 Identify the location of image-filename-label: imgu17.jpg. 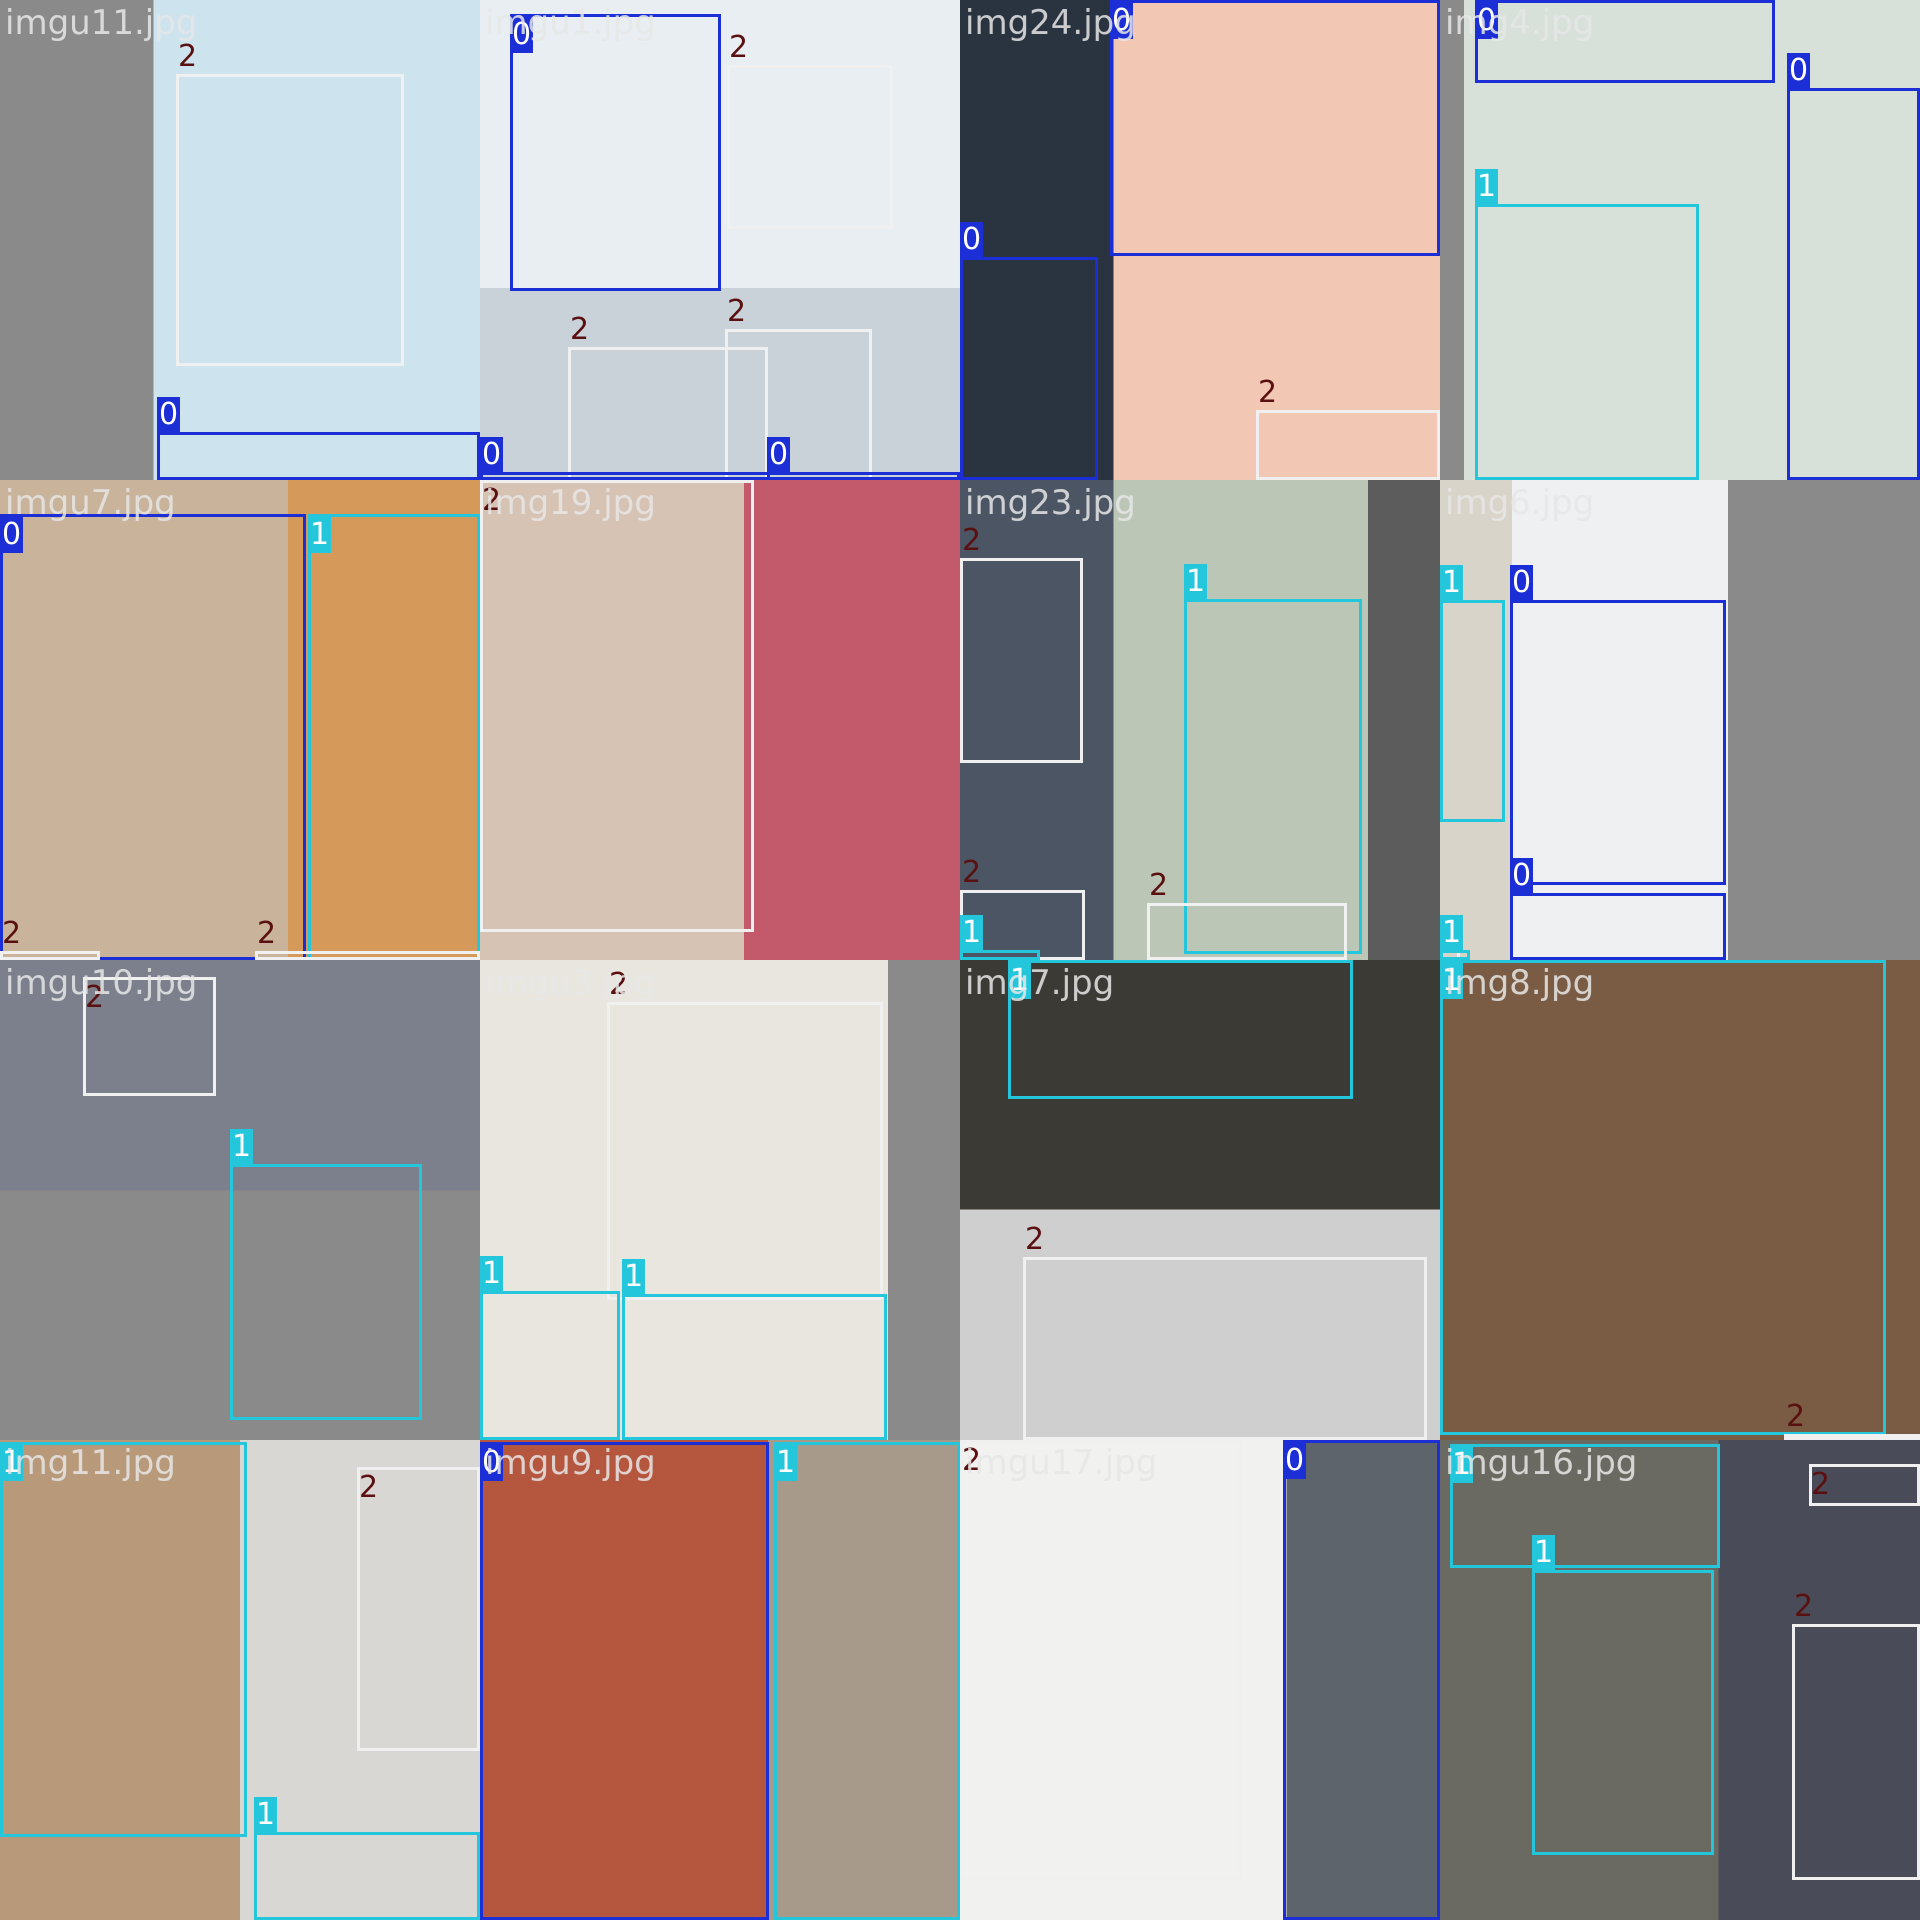
(1061, 1463).